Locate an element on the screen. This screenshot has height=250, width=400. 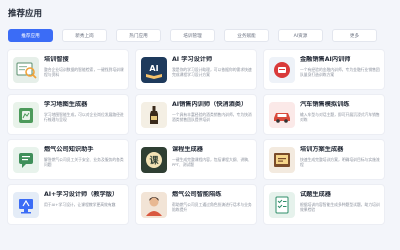
tab-newcomer: 新秀上岗 is located at coordinates (84, 35).